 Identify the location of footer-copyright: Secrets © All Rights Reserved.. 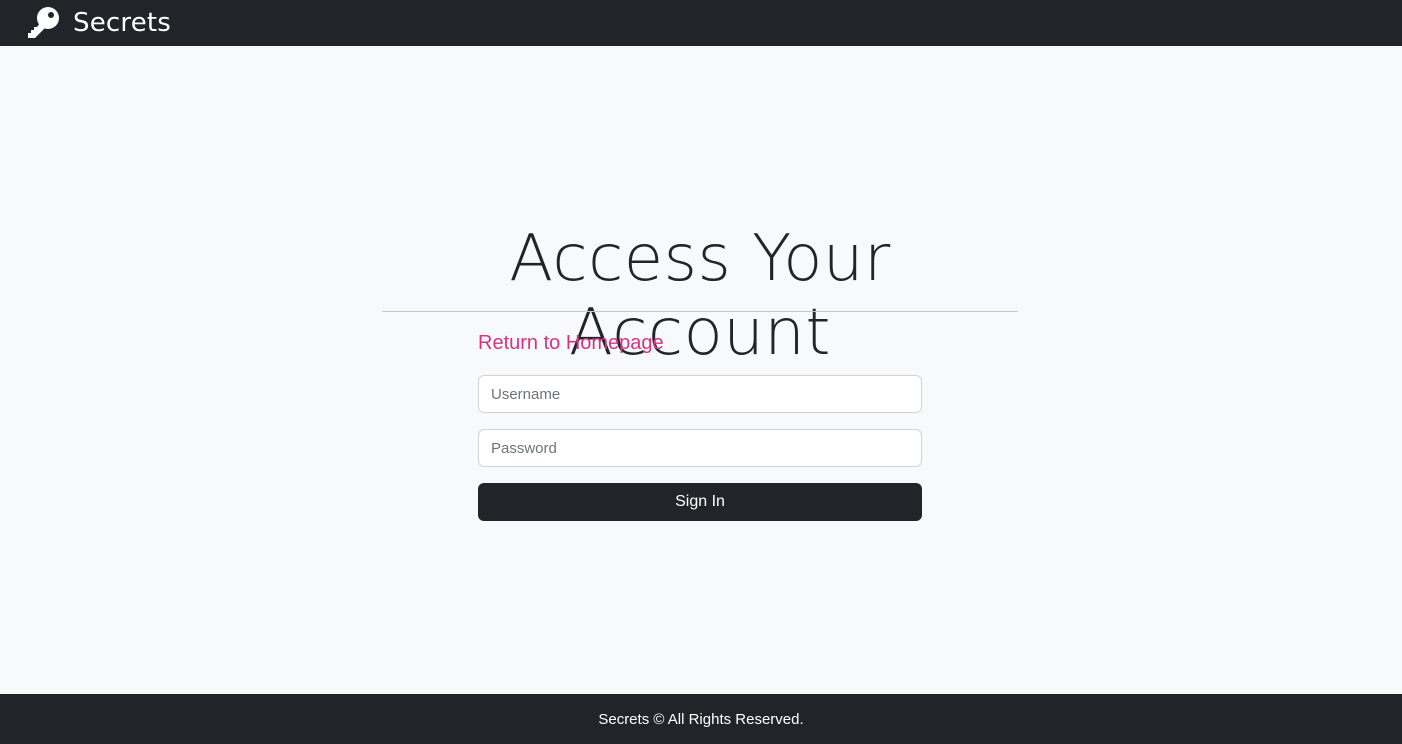
(701, 719).